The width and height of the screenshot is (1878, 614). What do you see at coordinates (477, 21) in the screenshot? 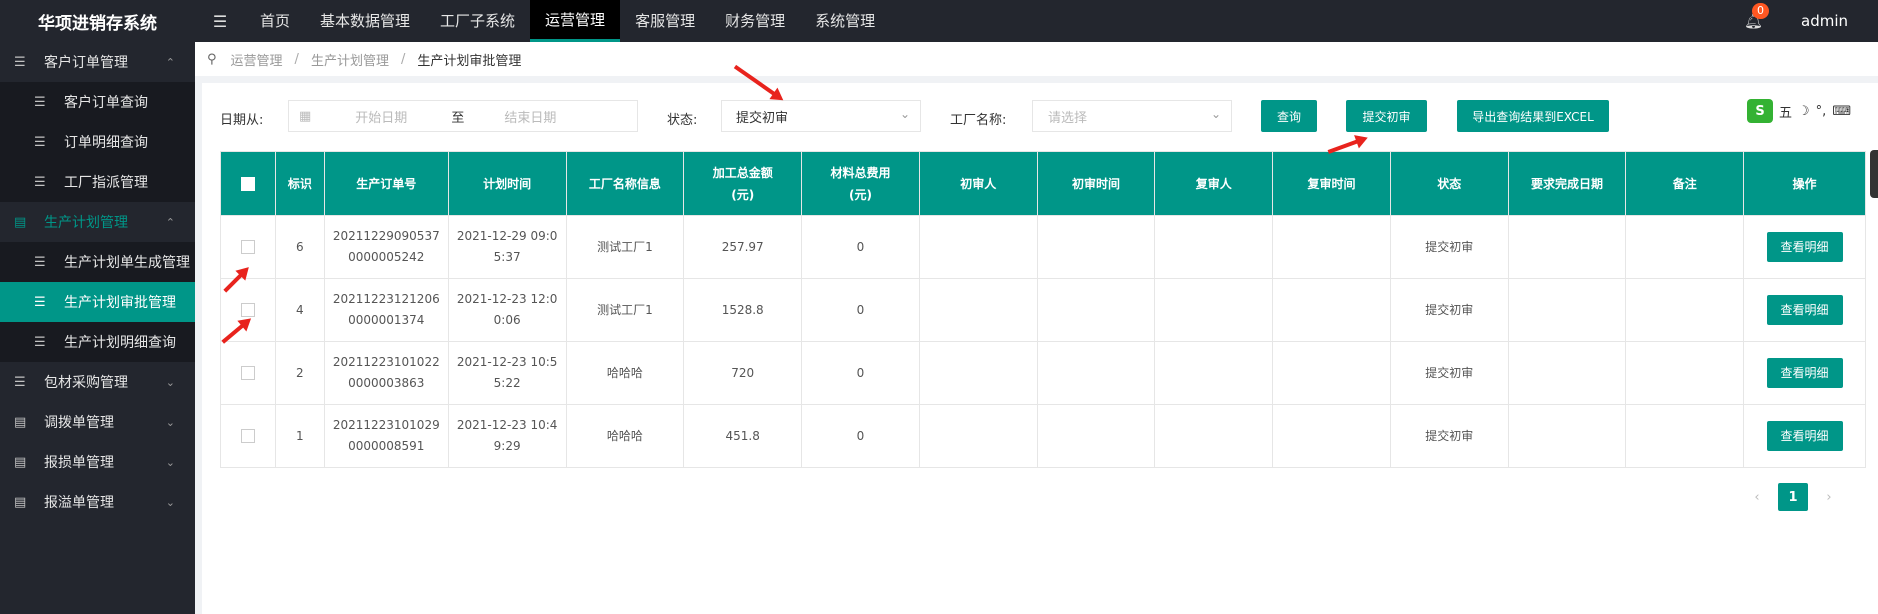
I see `nav-factory-subsystem: 工厂子系统` at bounding box center [477, 21].